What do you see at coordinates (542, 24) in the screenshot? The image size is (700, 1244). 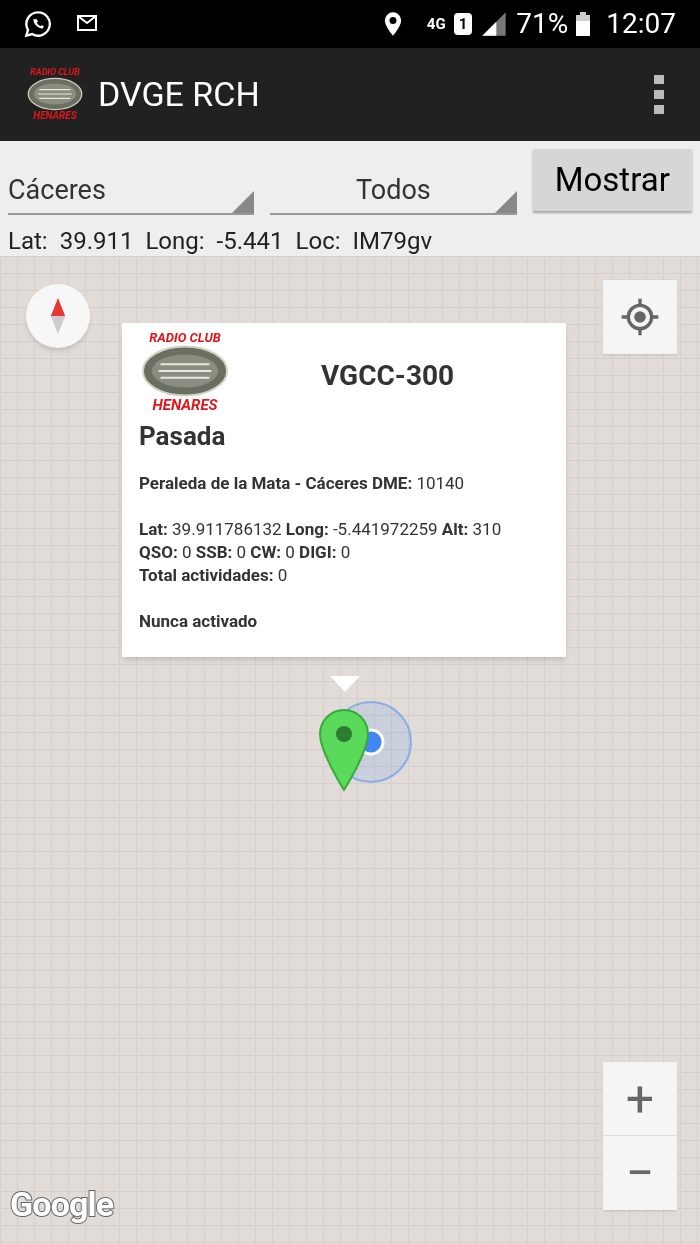 I see `battery-percent: 71%` at bounding box center [542, 24].